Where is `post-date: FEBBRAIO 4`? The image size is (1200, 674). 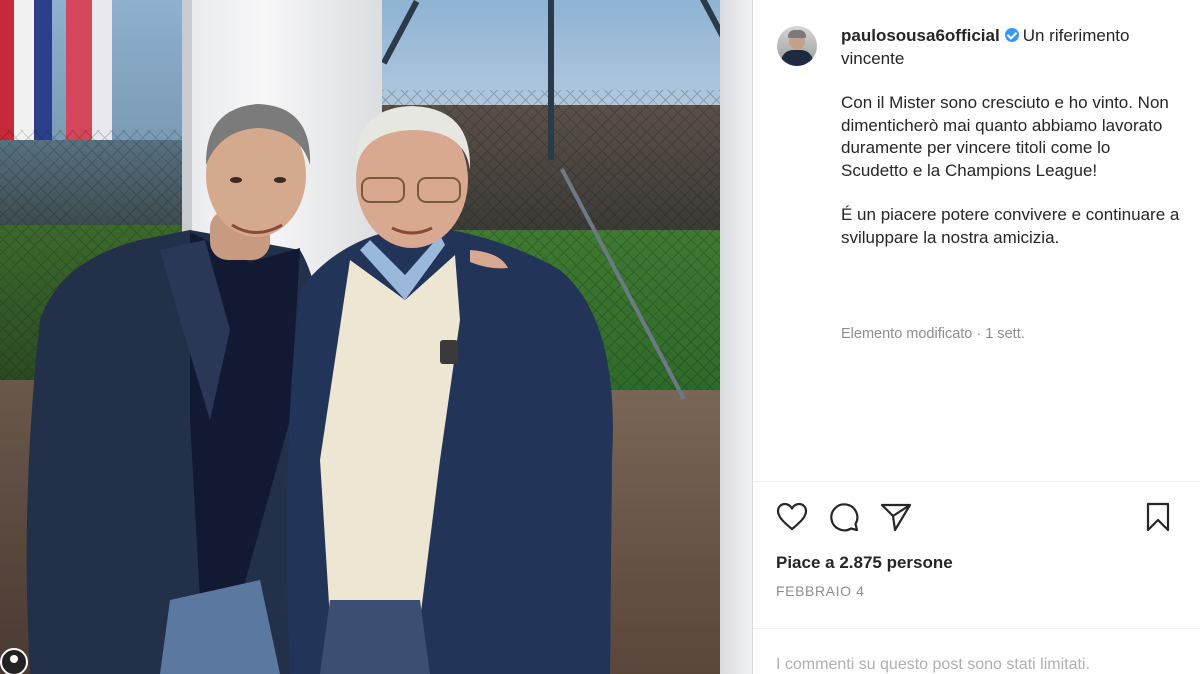 post-date: FEBBRAIO 4 is located at coordinates (820, 591).